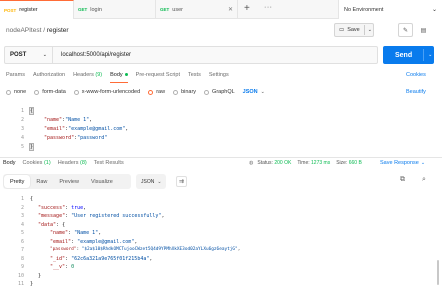 Image resolution: width=442 pixels, height=290 pixels. What do you see at coordinates (69, 181) in the screenshot?
I see `view-preview: Preview` at bounding box center [69, 181].